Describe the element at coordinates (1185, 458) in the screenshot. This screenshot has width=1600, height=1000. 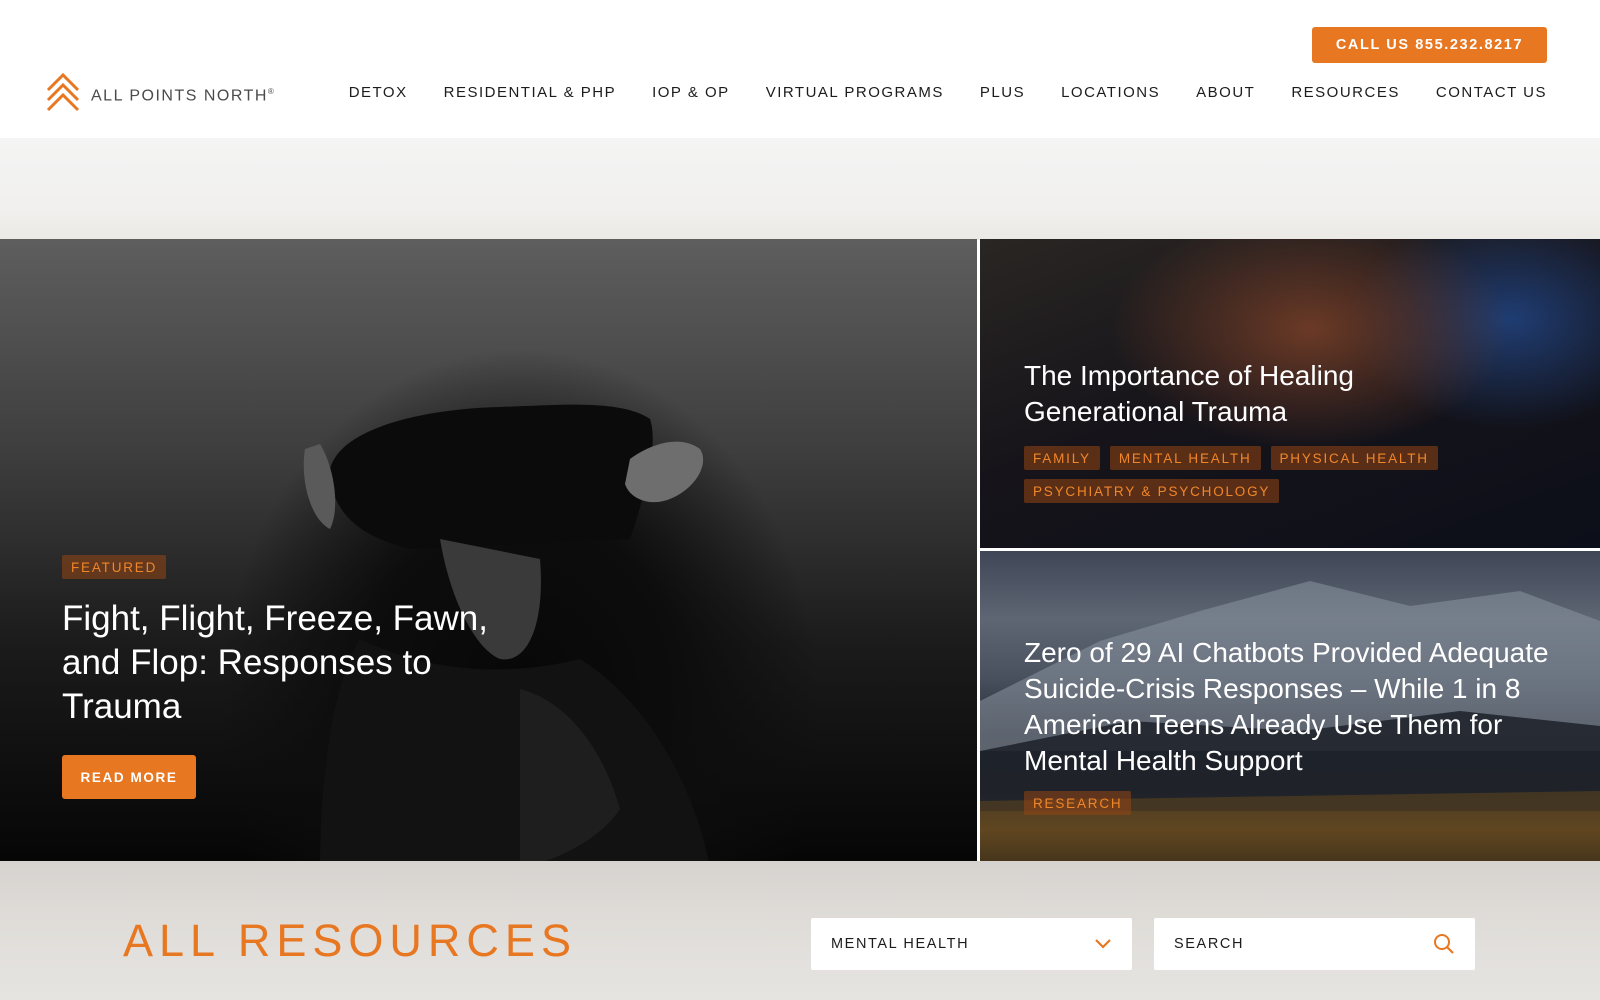
I see `tag-mental-health: MENTAL HEALTH` at that location.